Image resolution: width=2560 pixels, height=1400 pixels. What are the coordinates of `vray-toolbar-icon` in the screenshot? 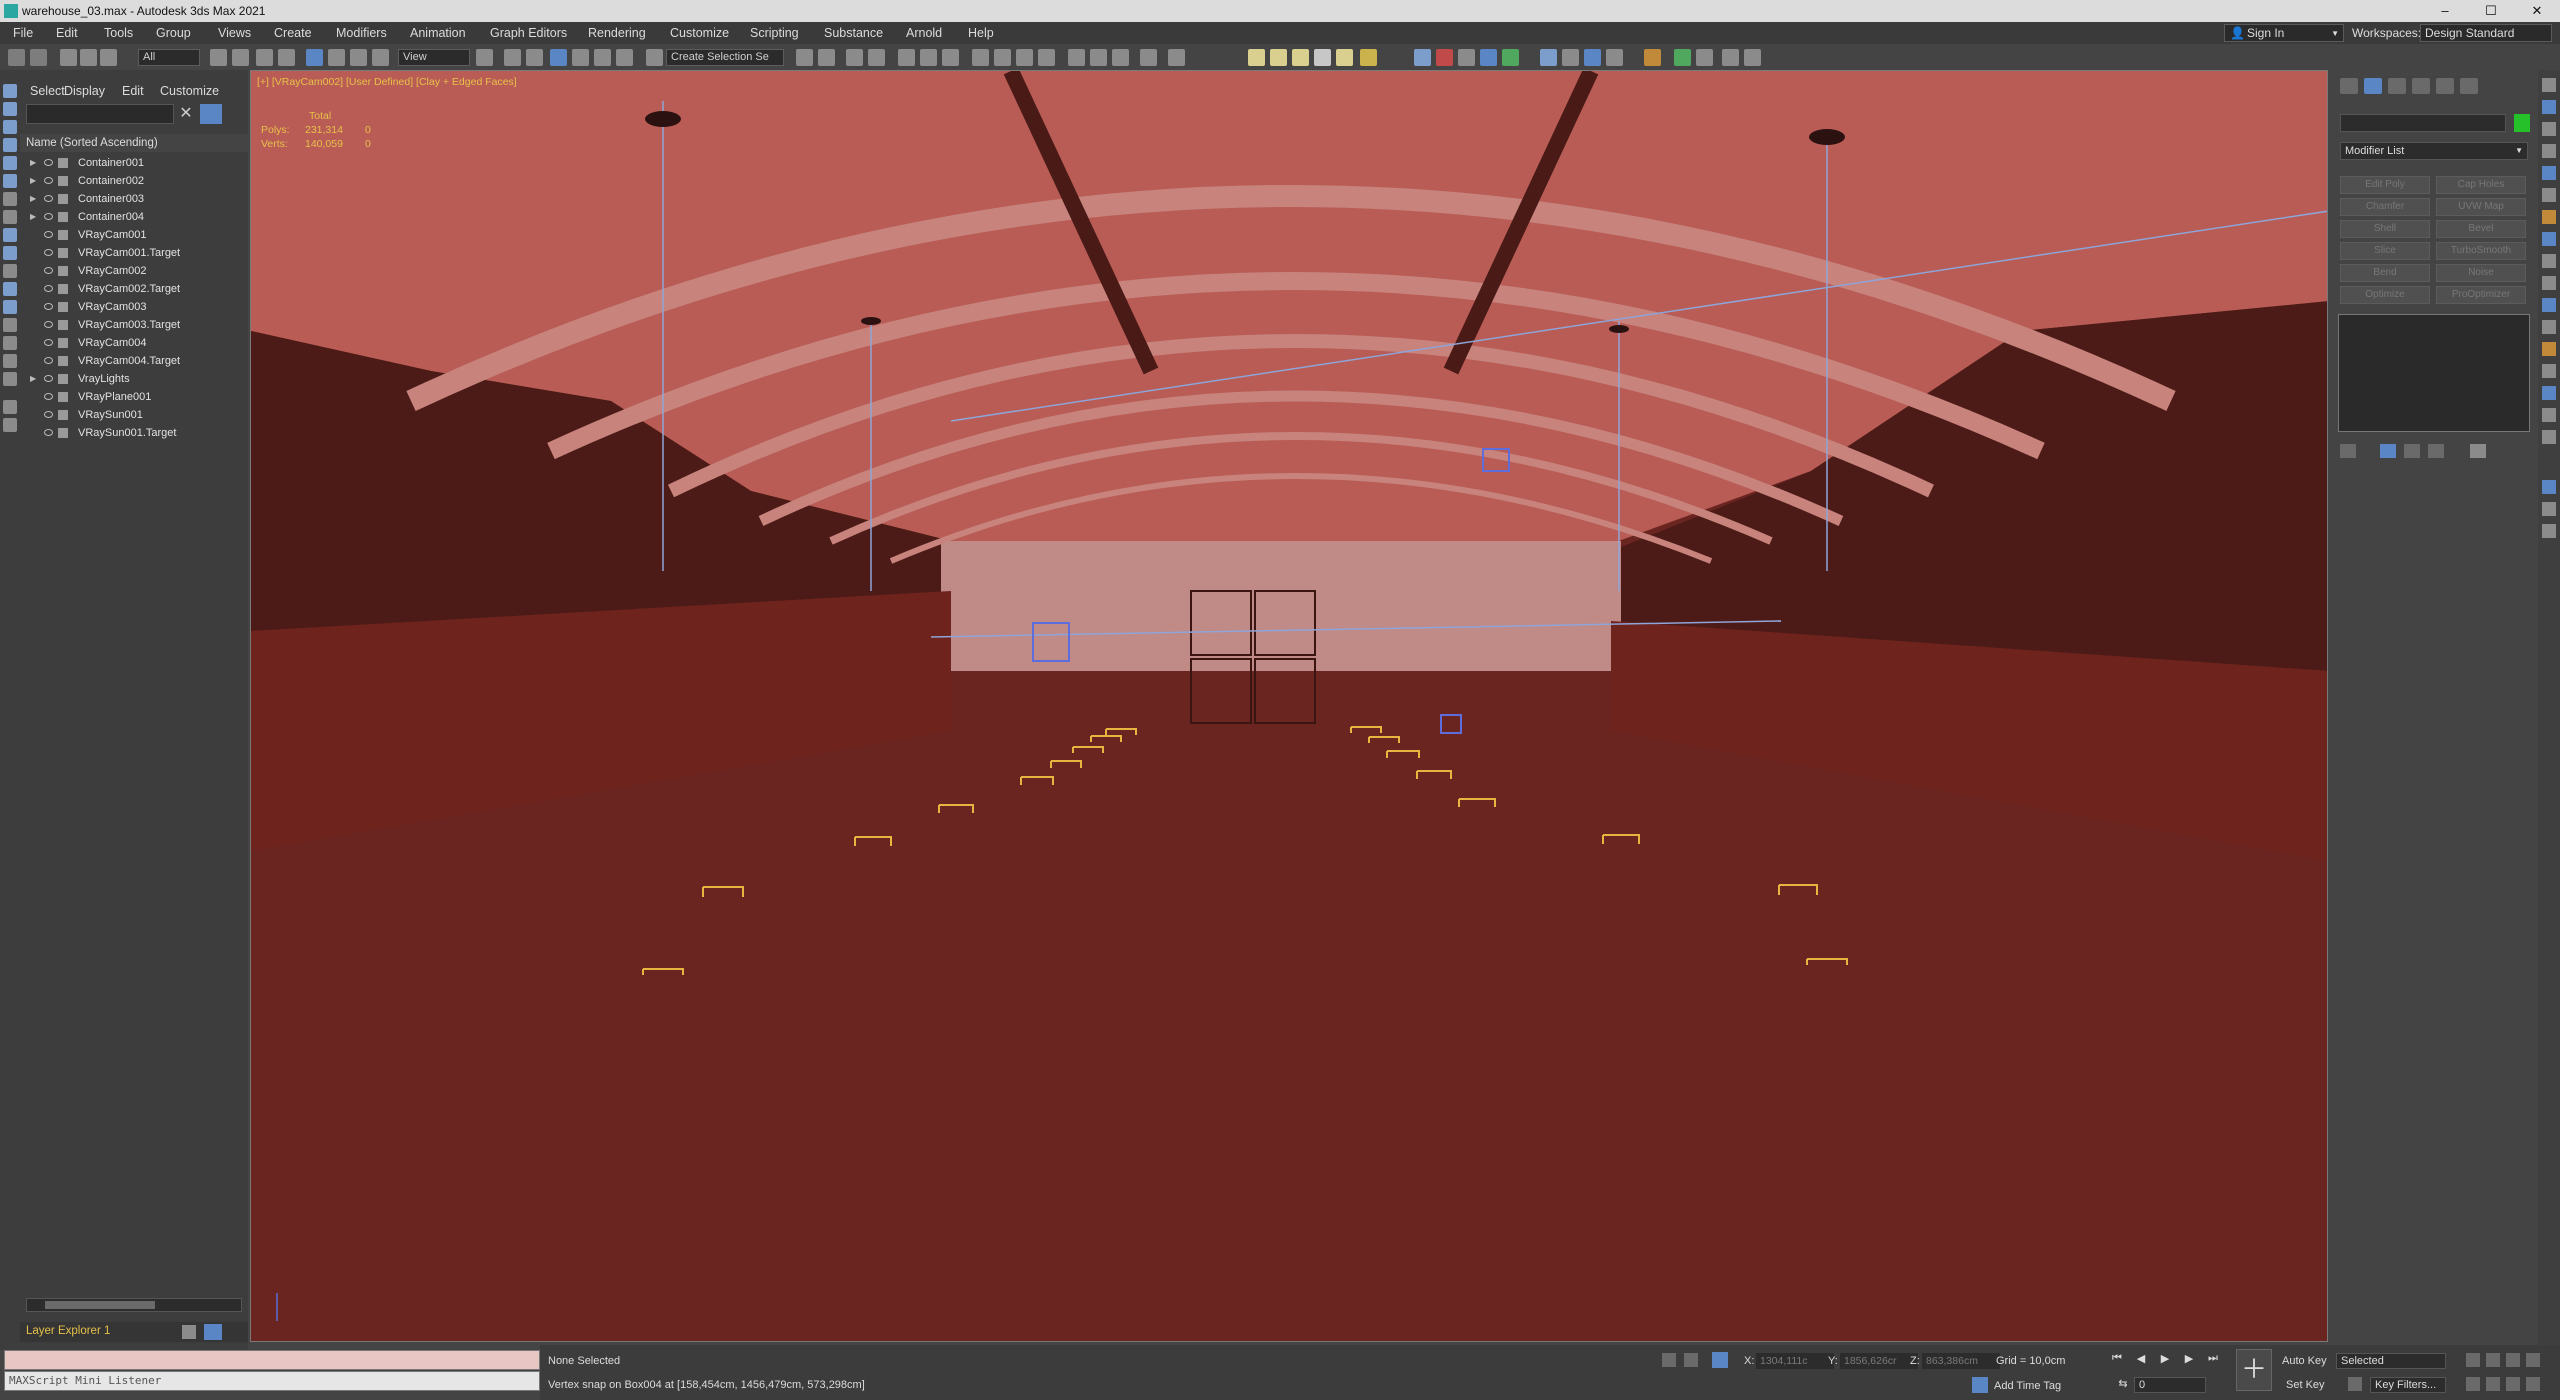 It's located at (1176, 57).